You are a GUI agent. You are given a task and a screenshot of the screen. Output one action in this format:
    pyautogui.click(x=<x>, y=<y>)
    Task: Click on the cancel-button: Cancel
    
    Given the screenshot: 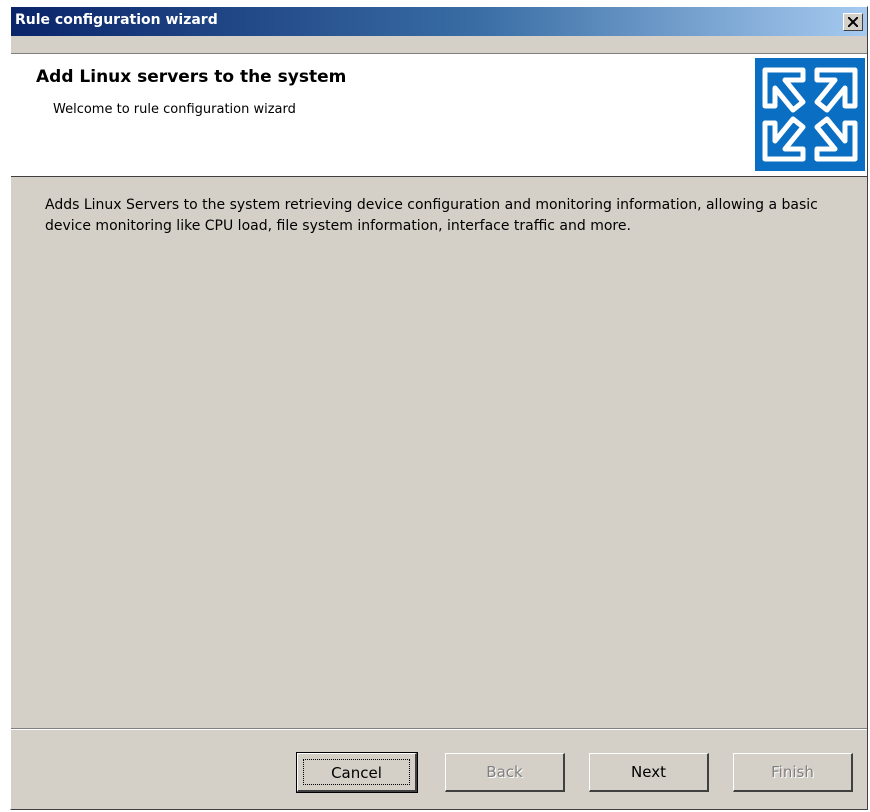 What is the action you would take?
    pyautogui.click(x=357, y=772)
    